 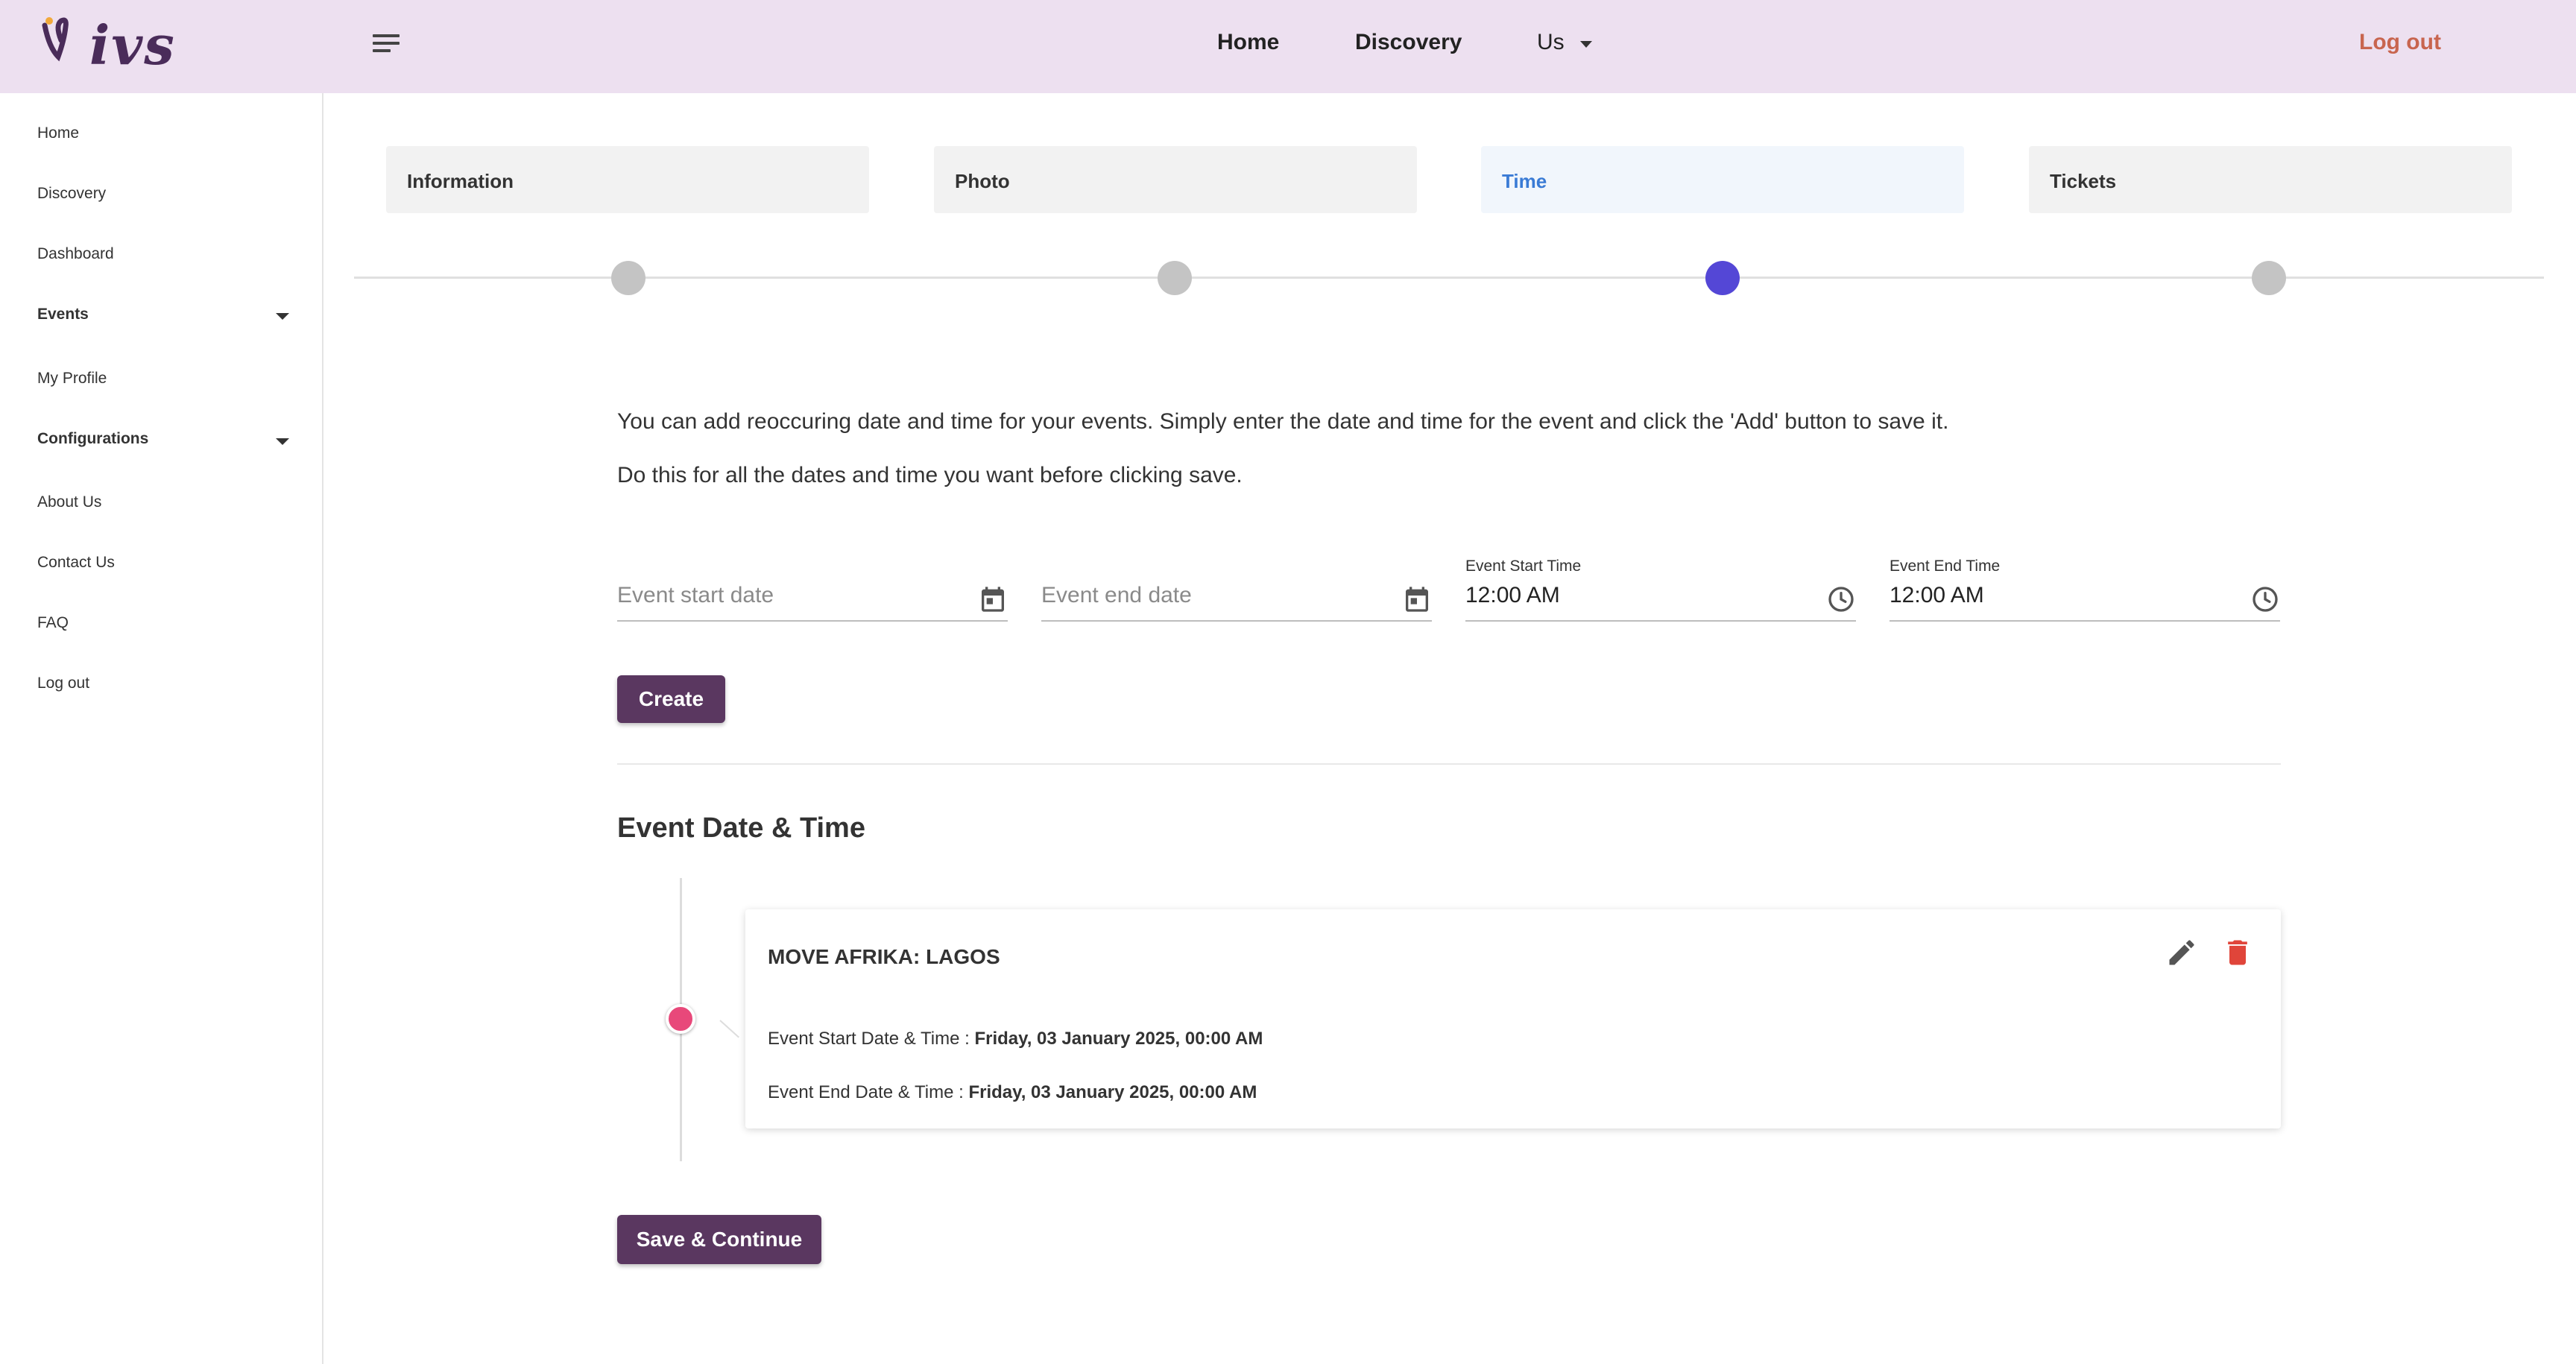 I want to click on event-start-date-field, so click(x=812, y=587).